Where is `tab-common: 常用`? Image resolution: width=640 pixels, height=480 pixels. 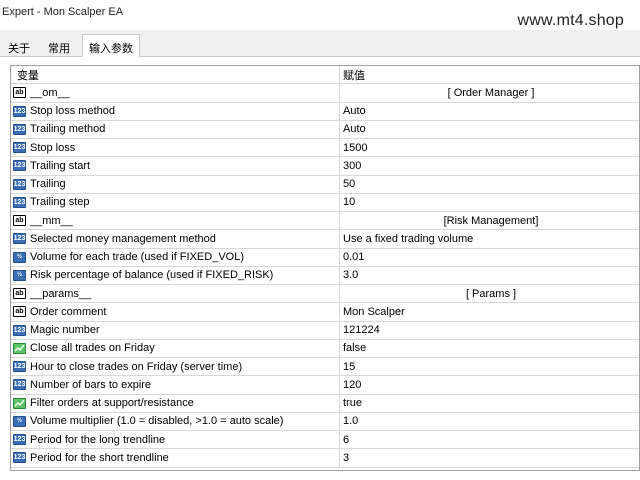
tab-common: 常用 is located at coordinates (59, 47).